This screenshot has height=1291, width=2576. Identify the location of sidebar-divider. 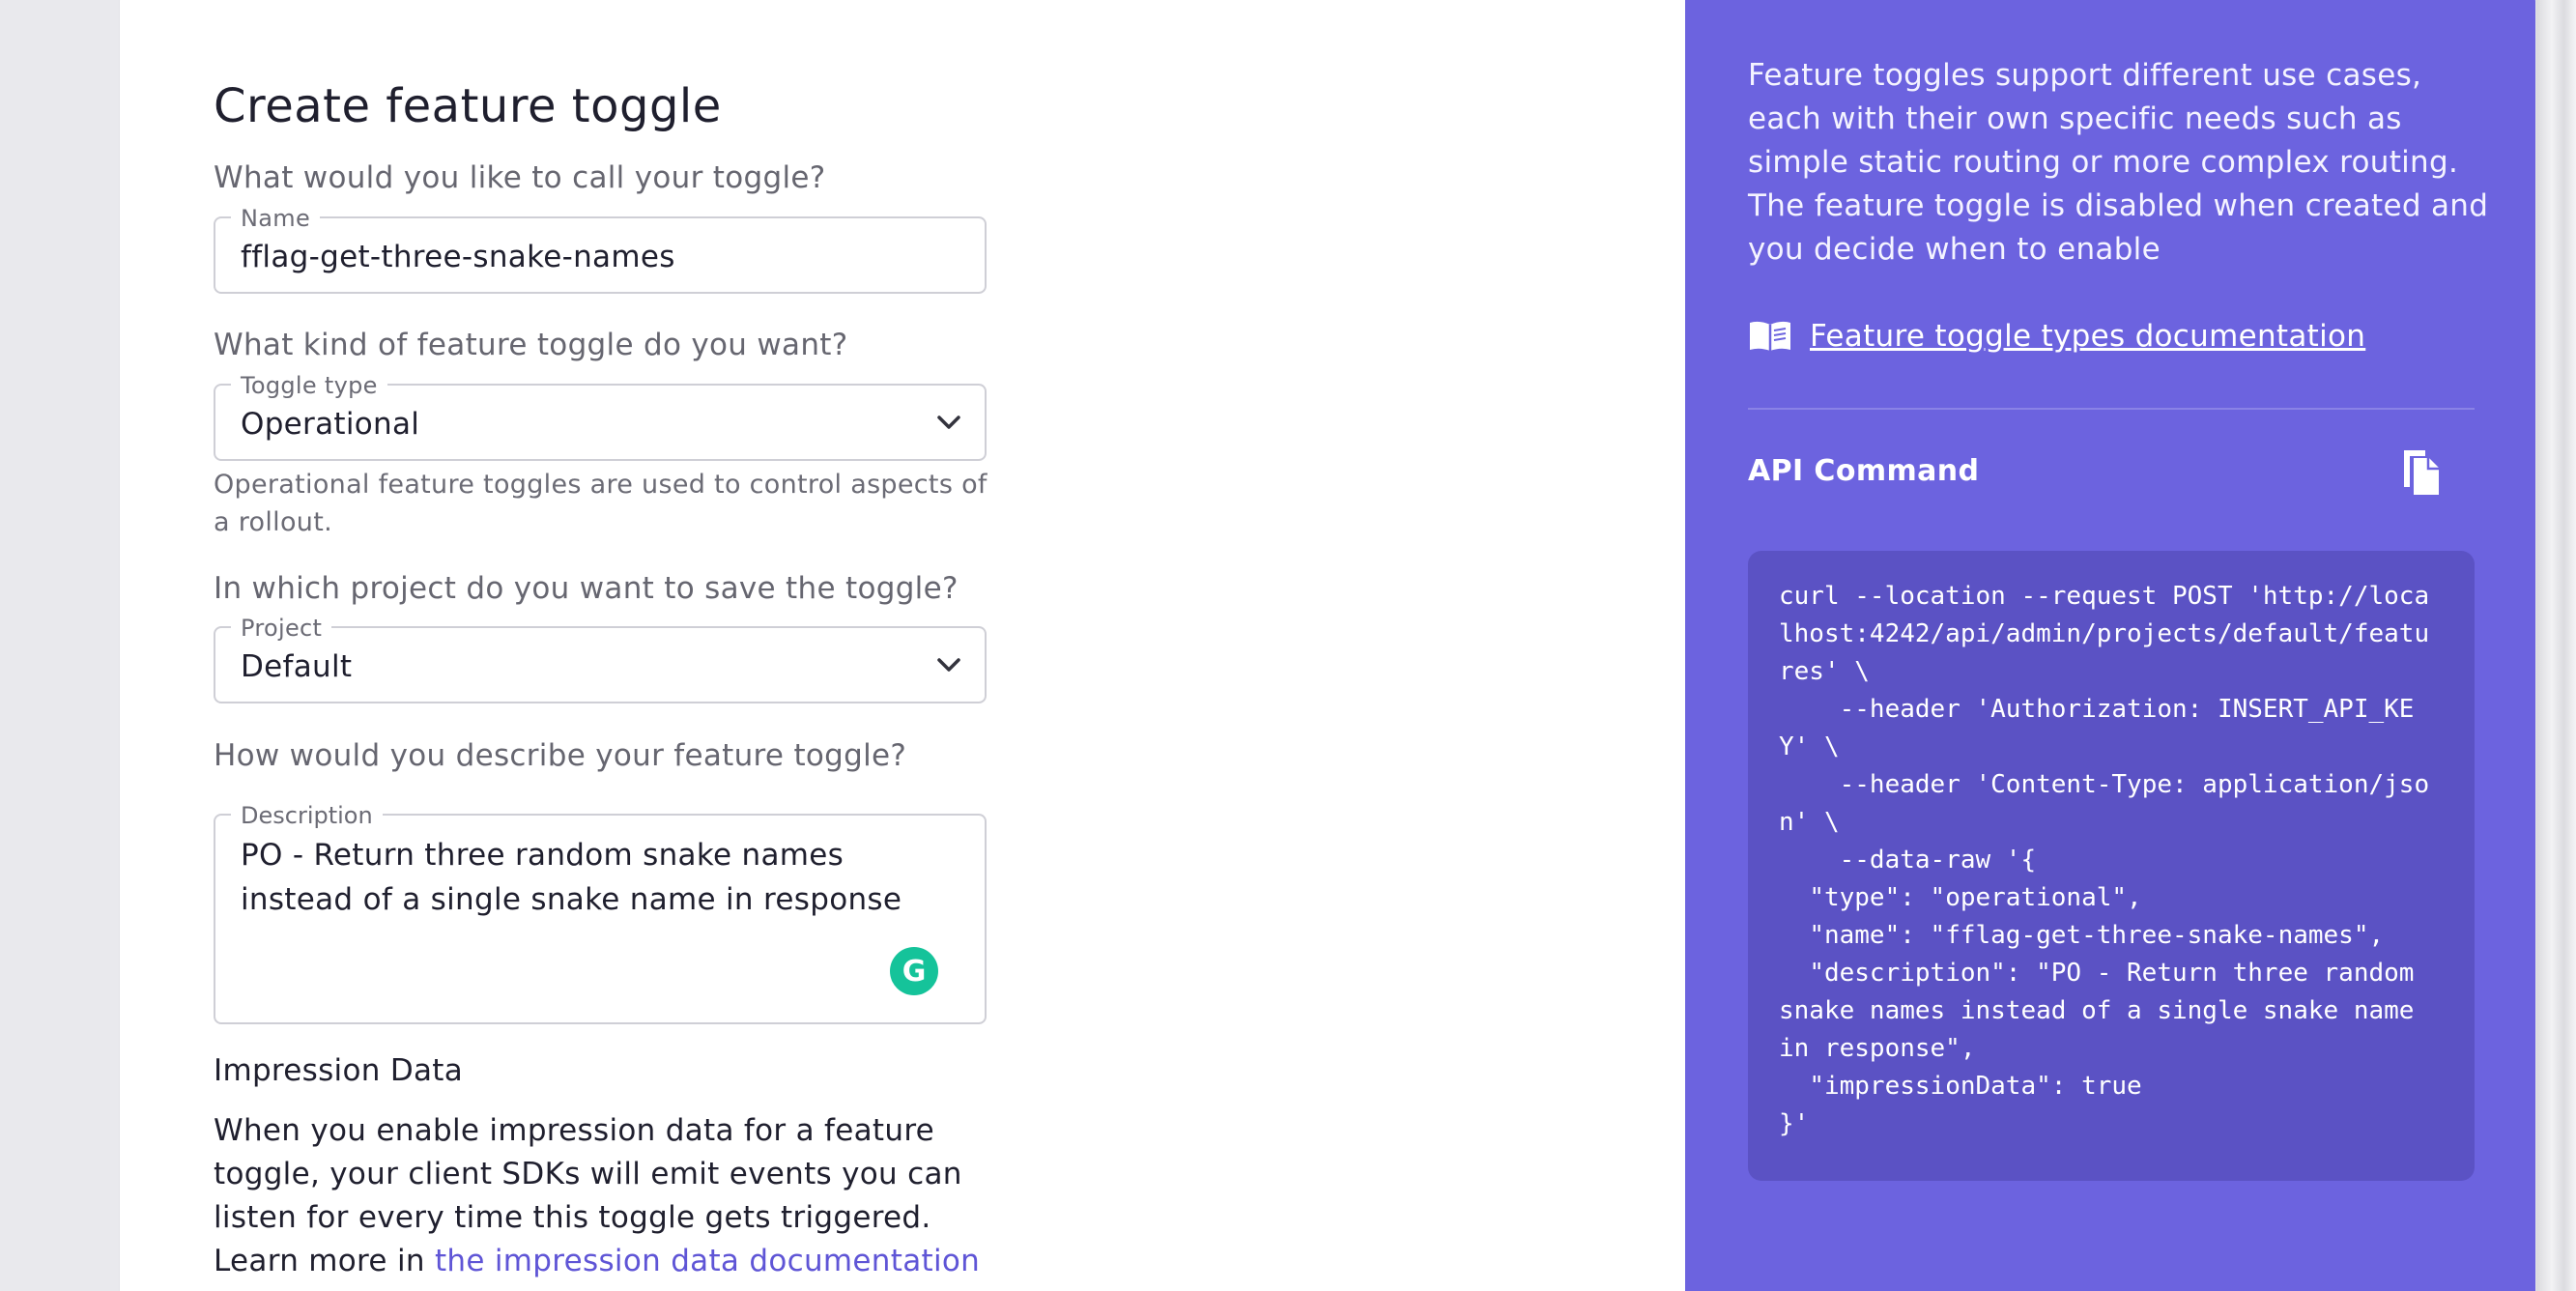
(2112, 409).